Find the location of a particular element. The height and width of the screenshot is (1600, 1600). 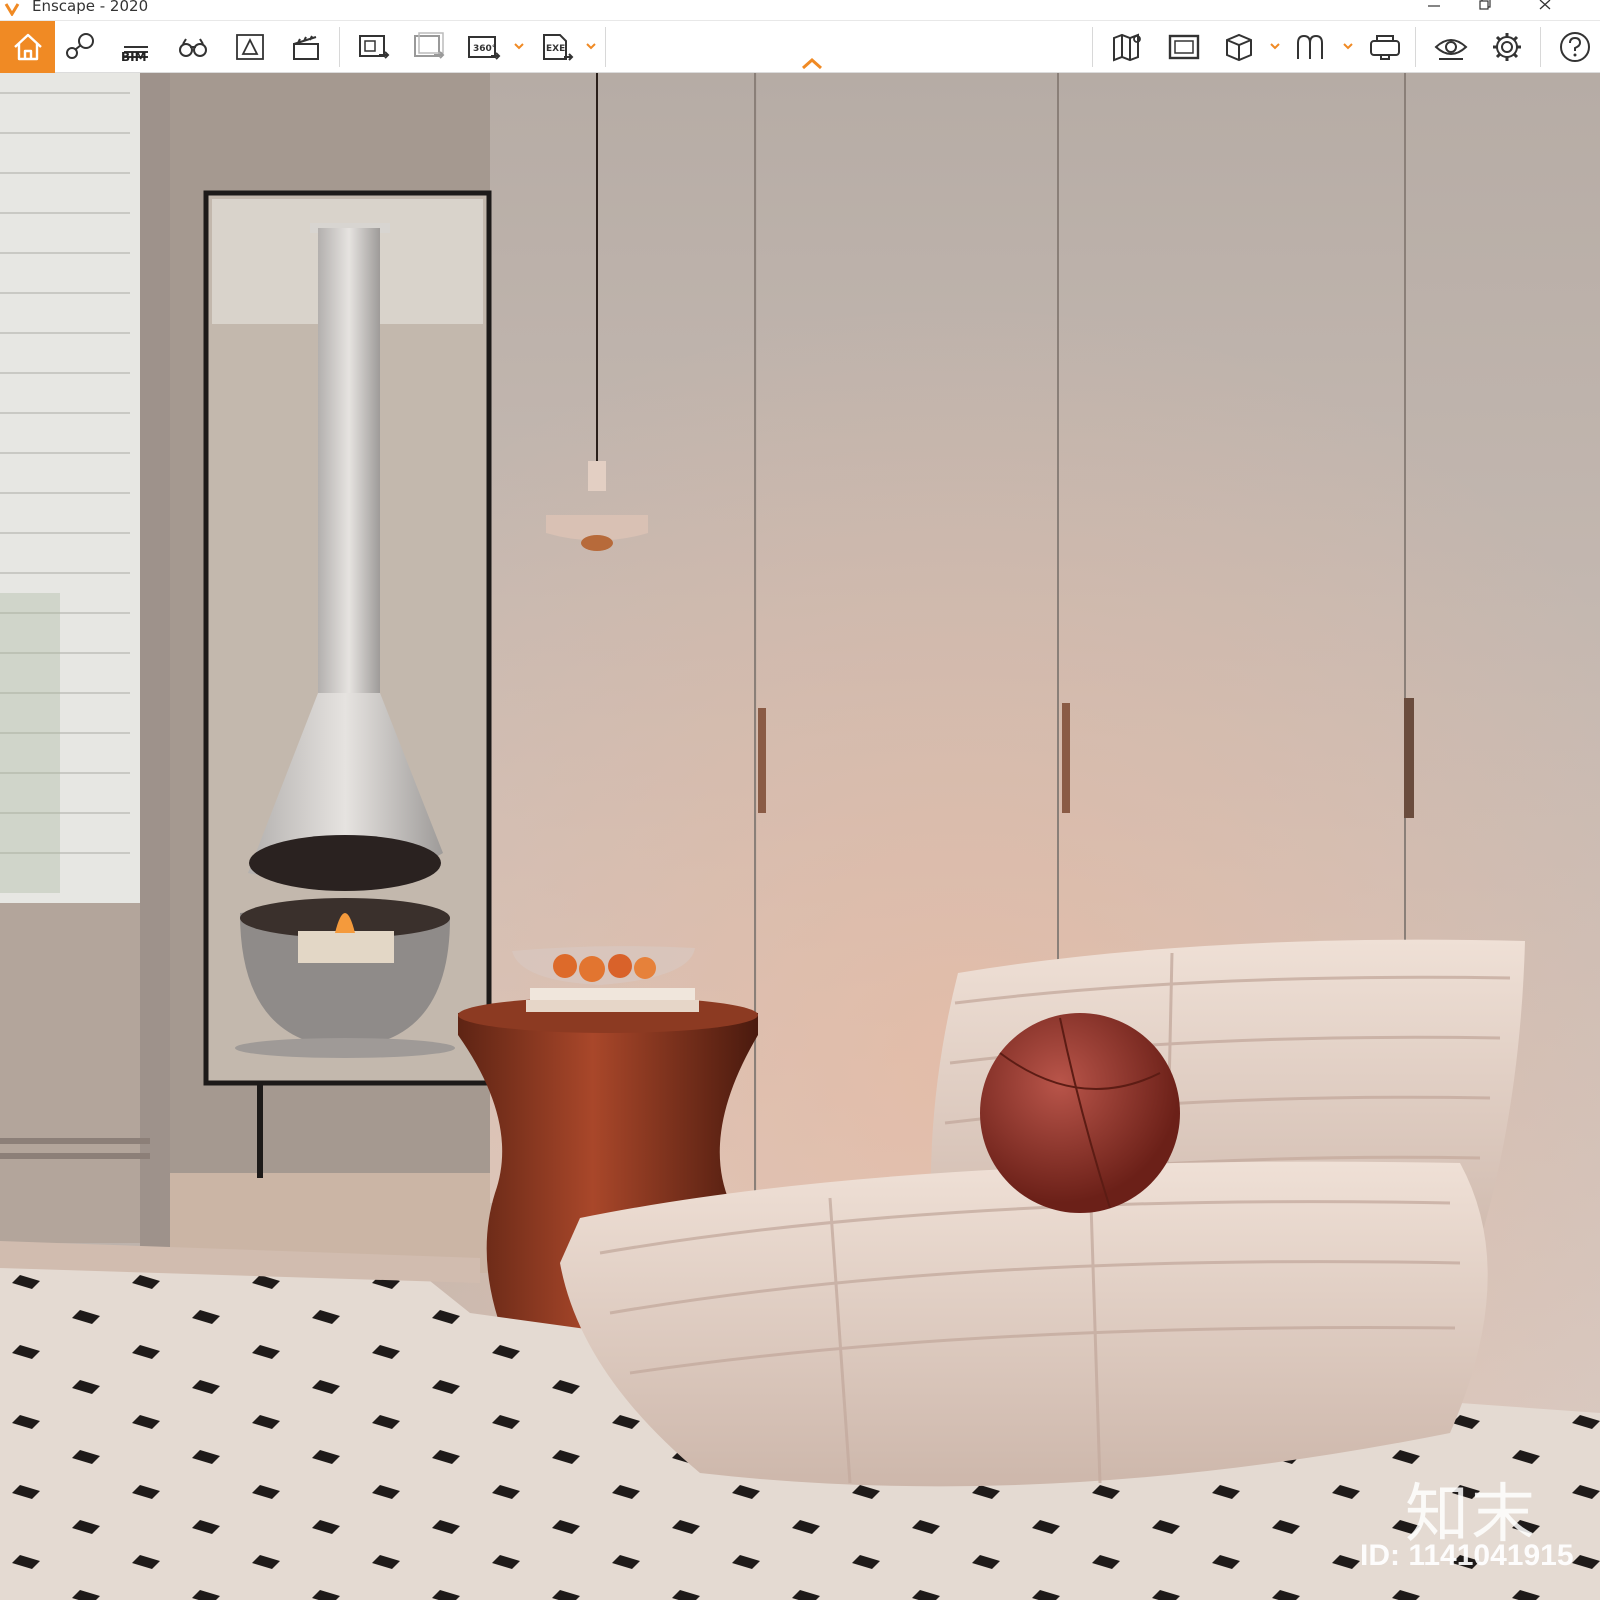

screenshot-button is located at coordinates (373, 47).